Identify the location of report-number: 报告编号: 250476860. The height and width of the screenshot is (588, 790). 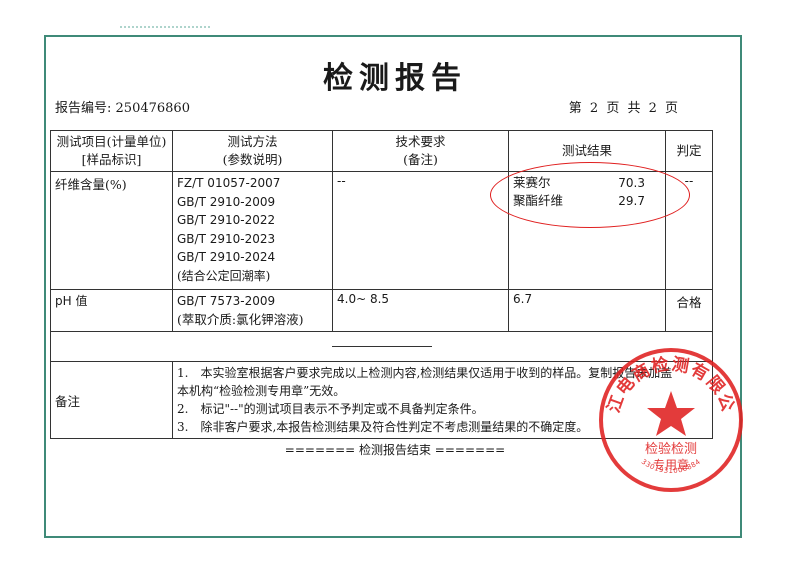
(122, 106).